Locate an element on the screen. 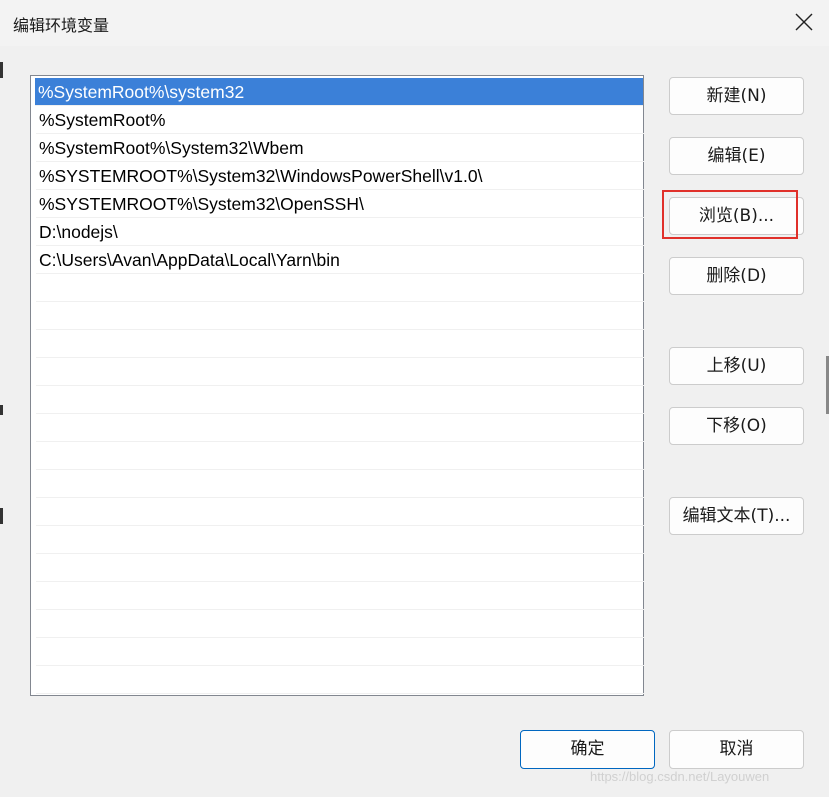 The height and width of the screenshot is (797, 829). path-list-item: %SystemRoot% is located at coordinates (340, 120).